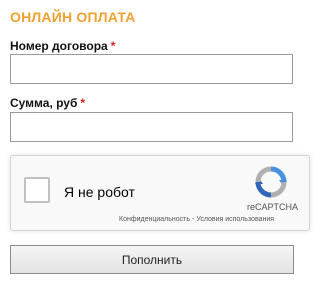 The image size is (320, 288). I want to click on recaptcha-links: Конфиденциальность - Условия использования, so click(196, 219).